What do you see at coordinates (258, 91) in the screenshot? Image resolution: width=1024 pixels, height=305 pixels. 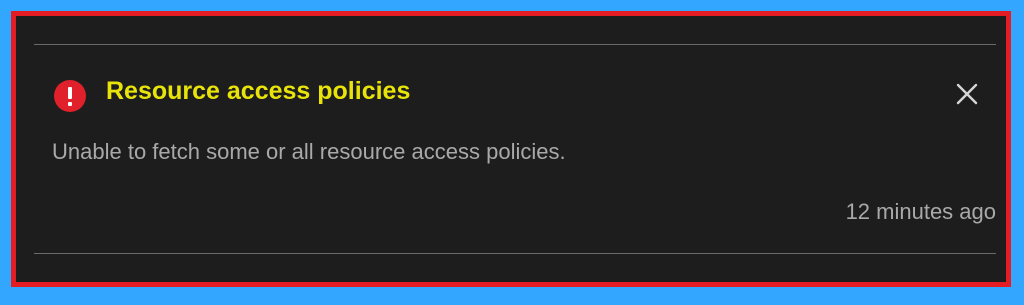 I see `notification-title: Resource access policies` at bounding box center [258, 91].